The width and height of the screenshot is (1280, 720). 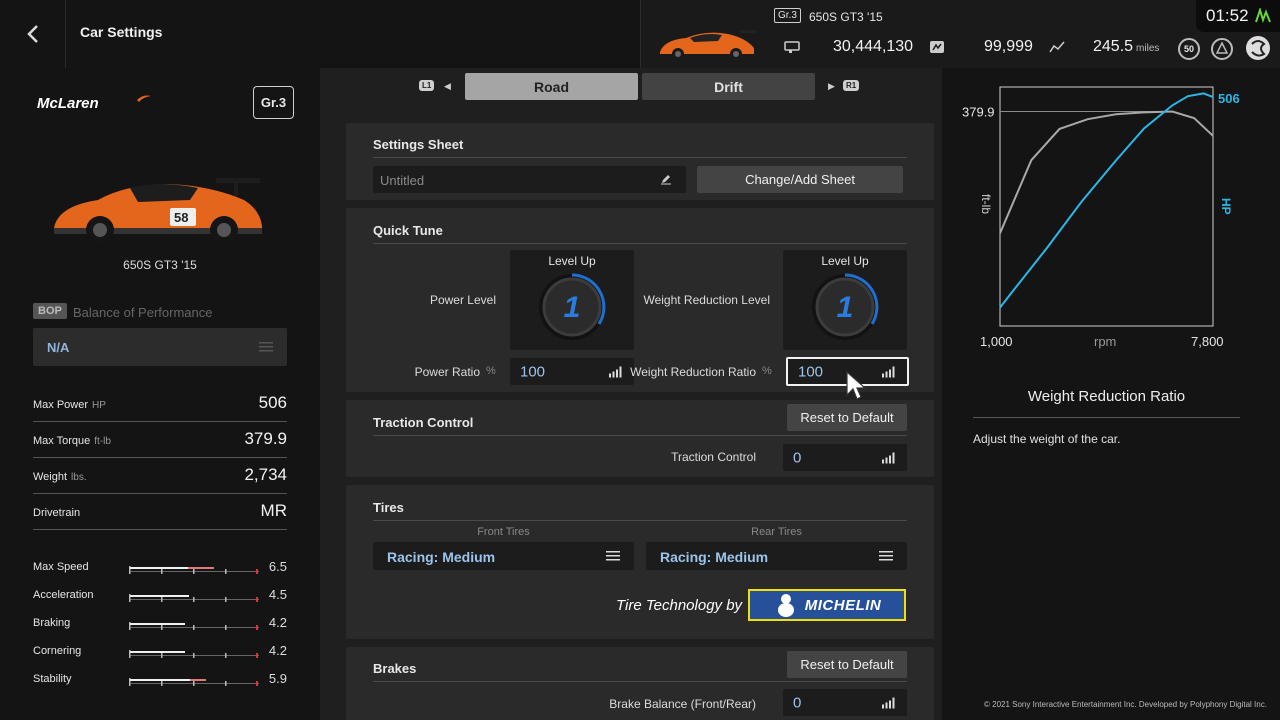 I want to click on performance-label: Acceleration, so click(x=63, y=595).